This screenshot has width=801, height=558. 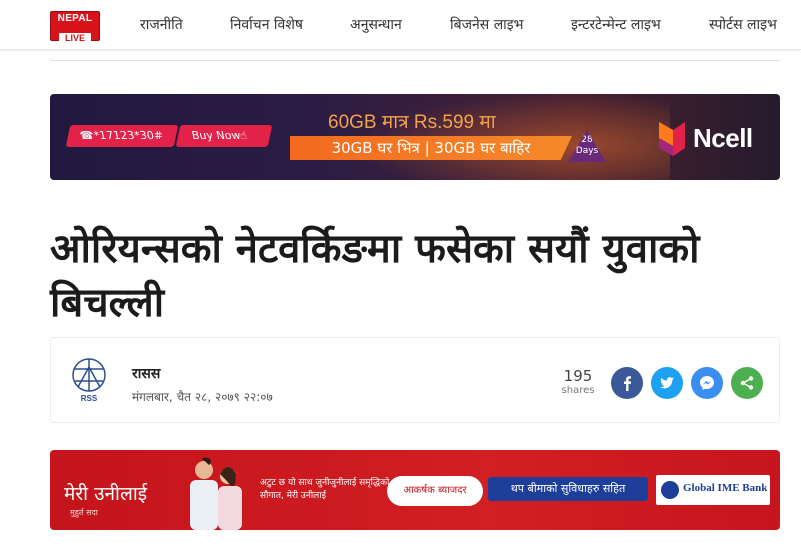 I want to click on publish-date: मंगलबार, चैत २८, २०७९ २२:०७, so click(x=202, y=397).